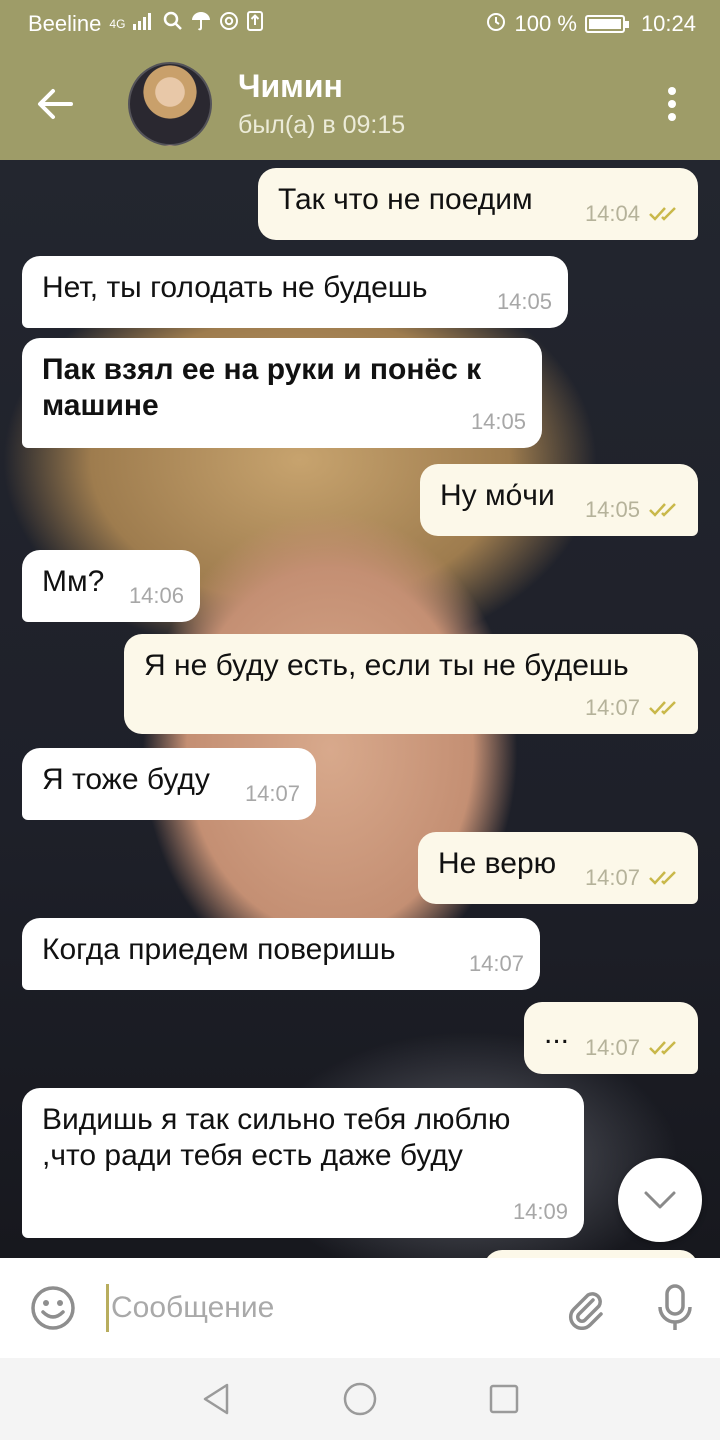 This screenshot has width=720, height=1440. Describe the element at coordinates (193, 1307) in the screenshot. I see `message-placeholder: Сообщение` at that location.